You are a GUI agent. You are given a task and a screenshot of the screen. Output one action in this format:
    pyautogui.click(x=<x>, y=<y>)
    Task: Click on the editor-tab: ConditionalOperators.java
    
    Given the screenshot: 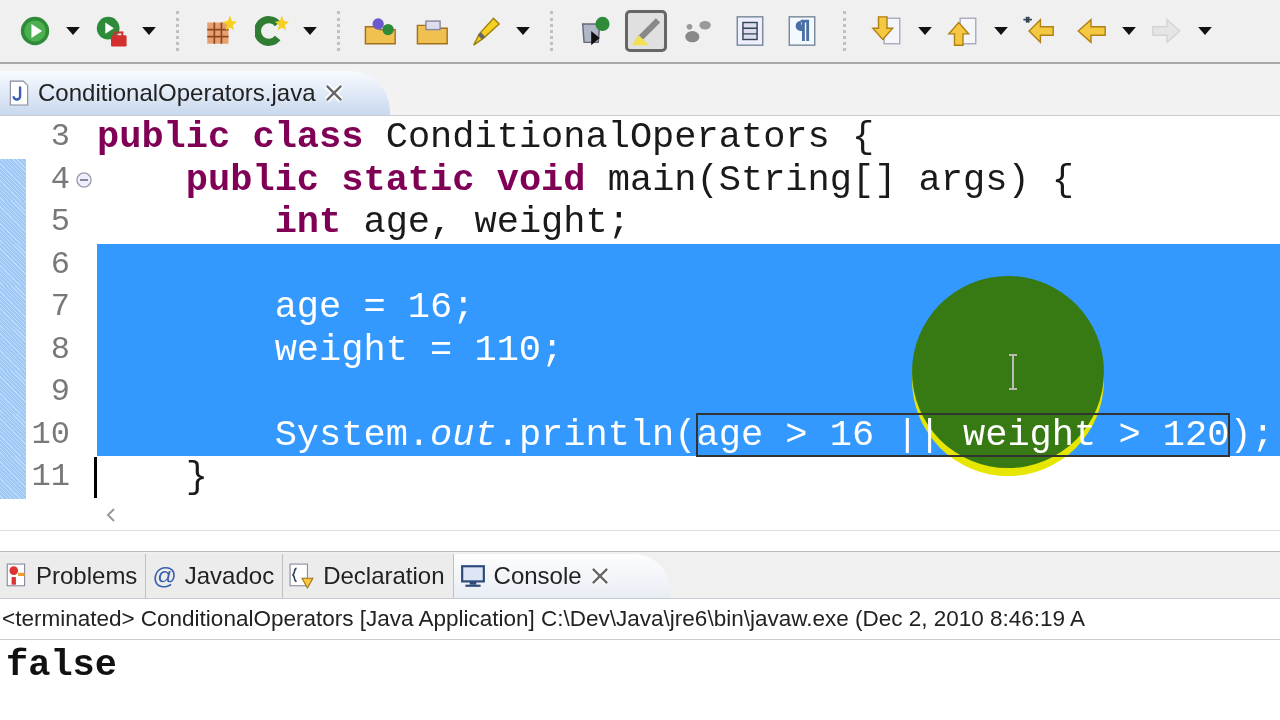 What is the action you would take?
    pyautogui.click(x=195, y=93)
    